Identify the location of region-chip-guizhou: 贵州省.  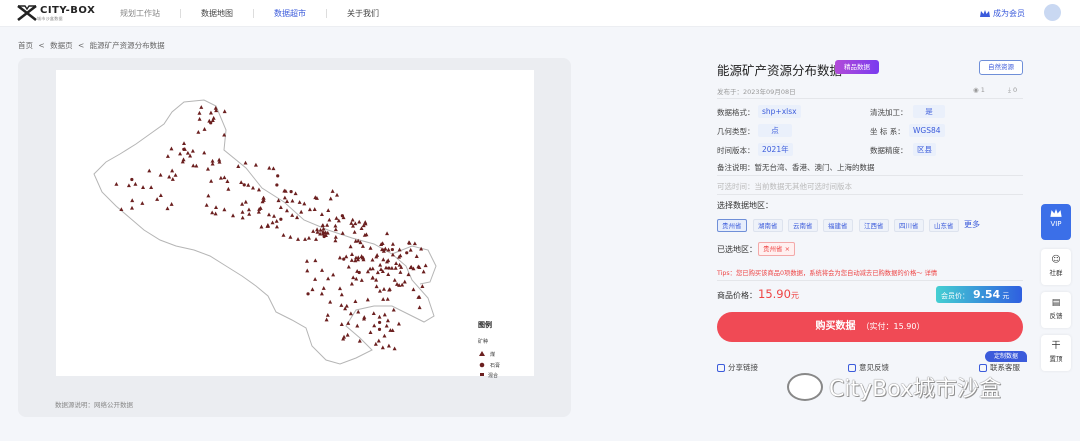
(732, 225).